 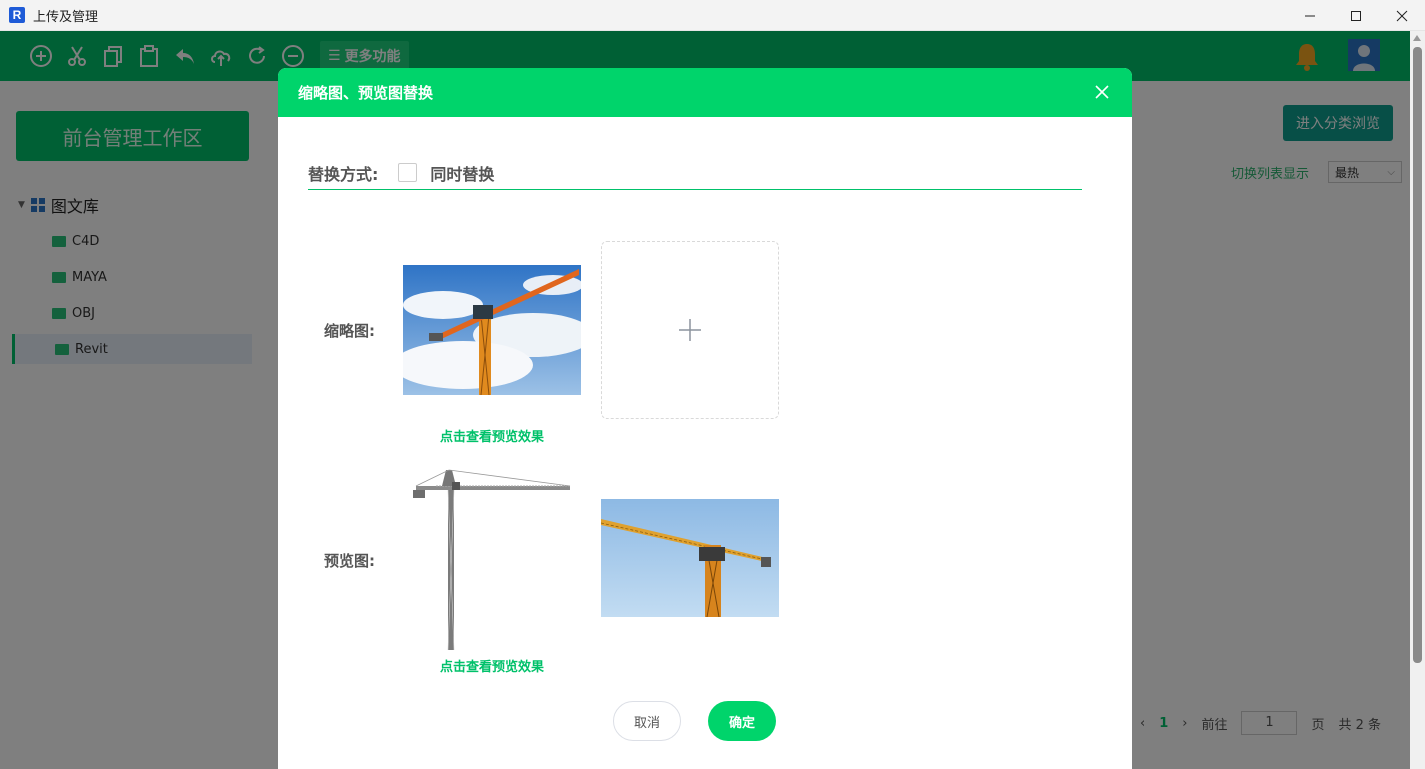 I want to click on close-window-button, so click(x=1402, y=15).